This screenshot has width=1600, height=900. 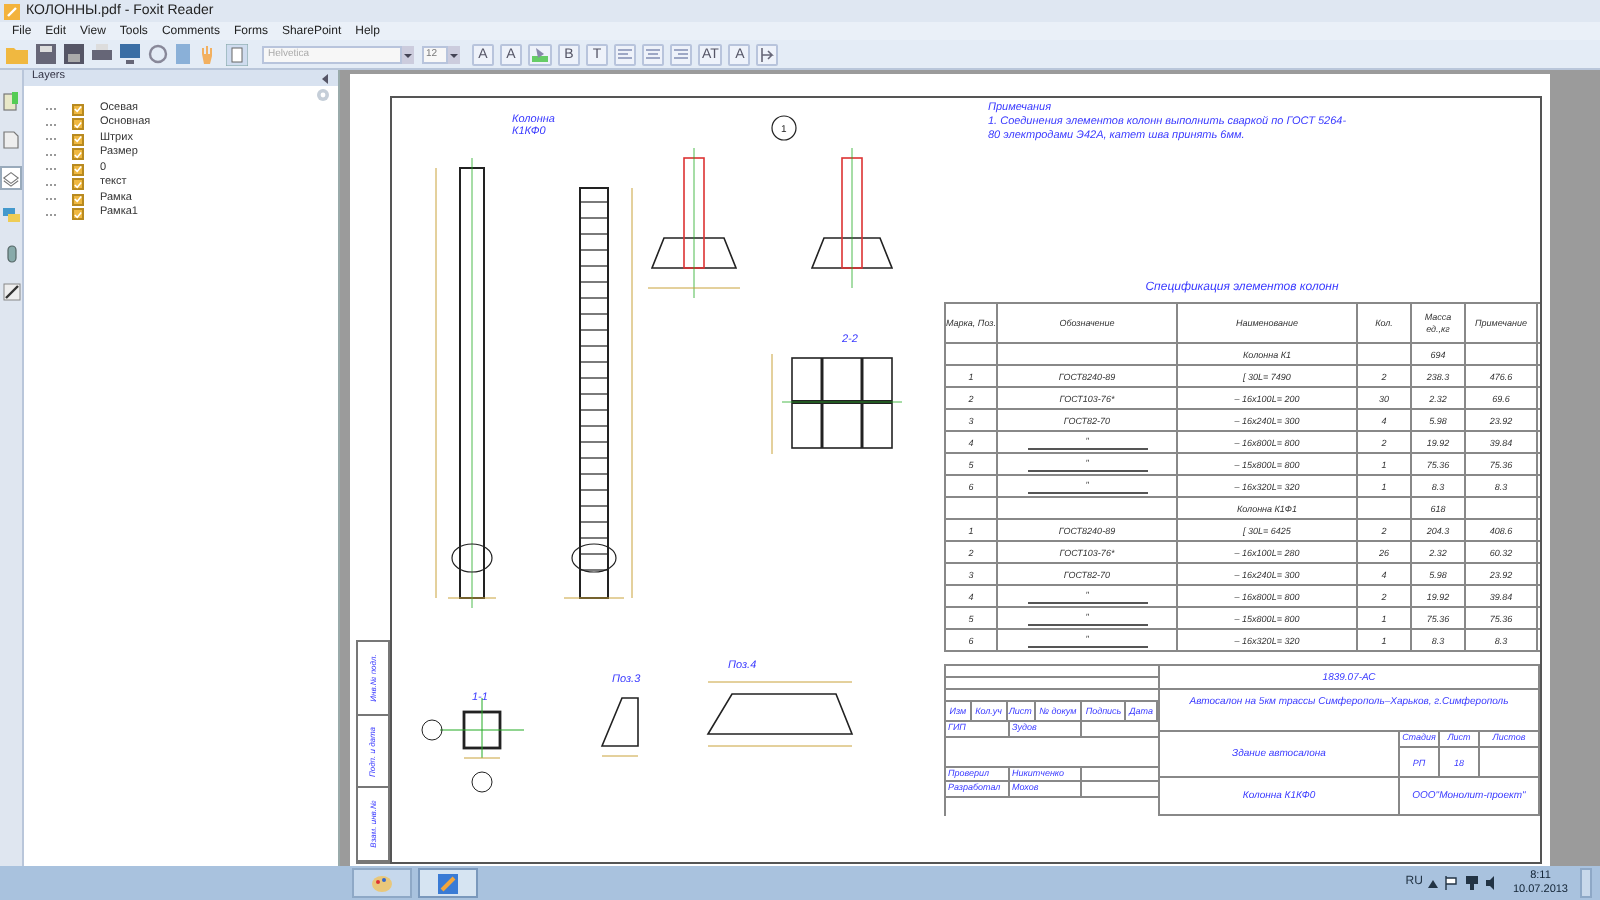 What do you see at coordinates (323, 95) in the screenshot?
I see `settings-icon` at bounding box center [323, 95].